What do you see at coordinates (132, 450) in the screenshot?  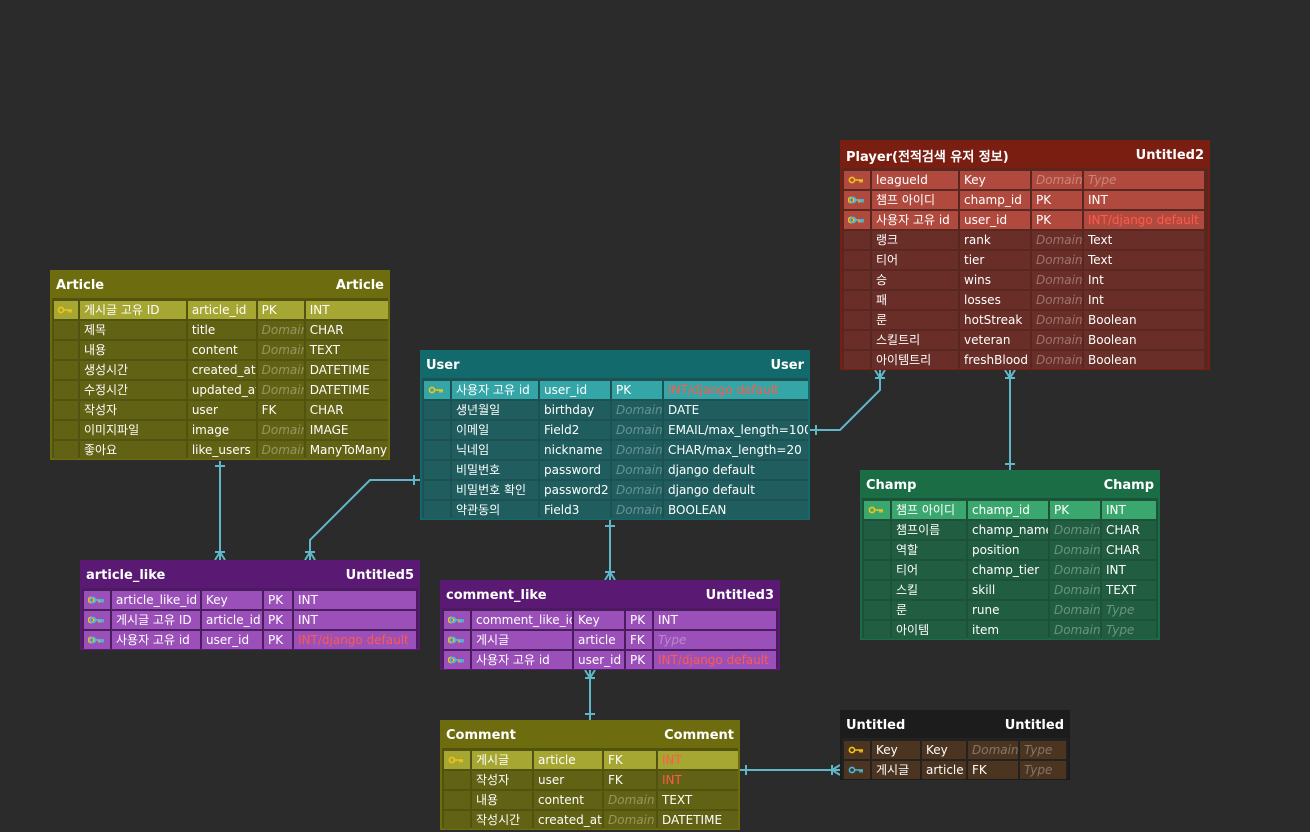 I see `logical-name-cell: 좋아요` at bounding box center [132, 450].